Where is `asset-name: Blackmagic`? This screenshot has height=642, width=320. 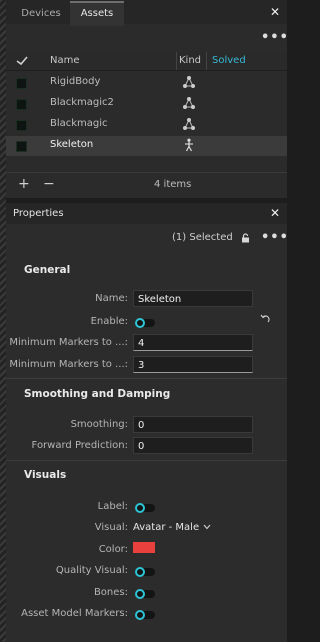
asset-name: Blackmagic is located at coordinates (79, 123).